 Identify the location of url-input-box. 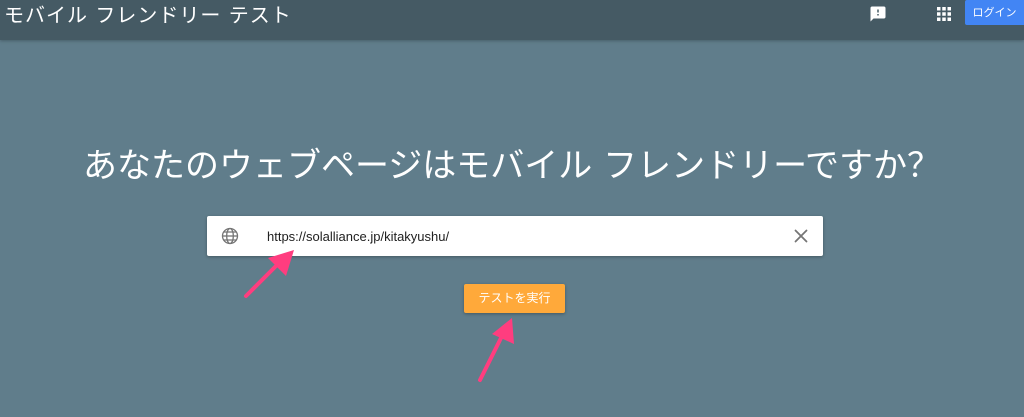
(515, 236).